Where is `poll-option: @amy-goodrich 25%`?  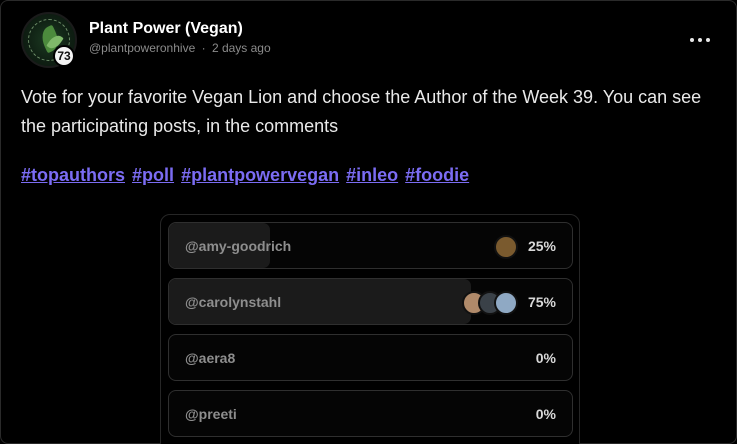
poll-option: @amy-goodrich 25% is located at coordinates (370, 245).